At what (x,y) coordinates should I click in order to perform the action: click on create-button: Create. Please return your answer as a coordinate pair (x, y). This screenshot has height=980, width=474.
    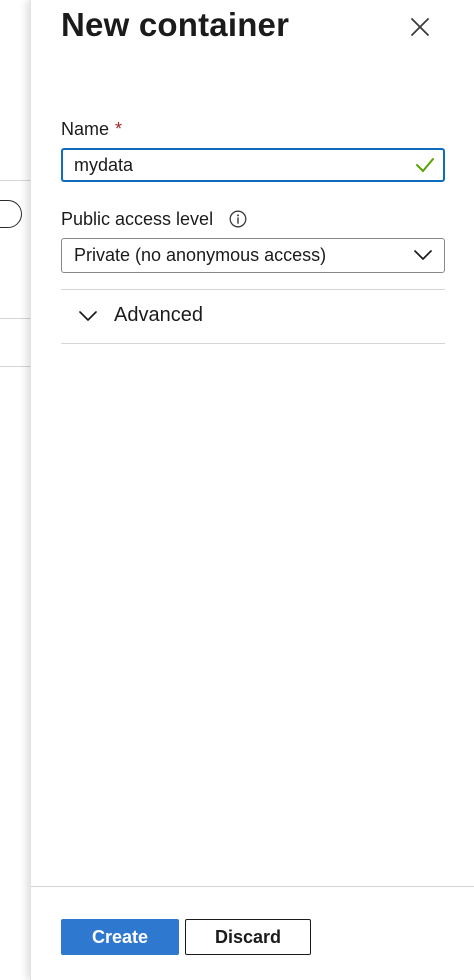
    Looking at the image, I should click on (120, 937).